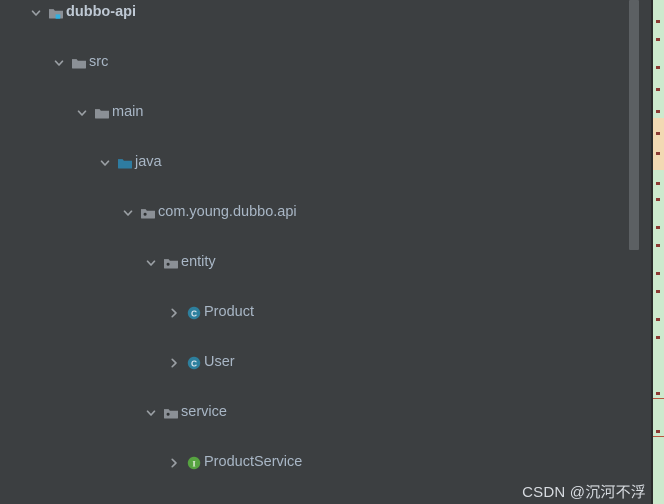 Image resolution: width=664 pixels, height=504 pixels. I want to click on tree-row: com.young.dubbo.api, so click(320, 212).